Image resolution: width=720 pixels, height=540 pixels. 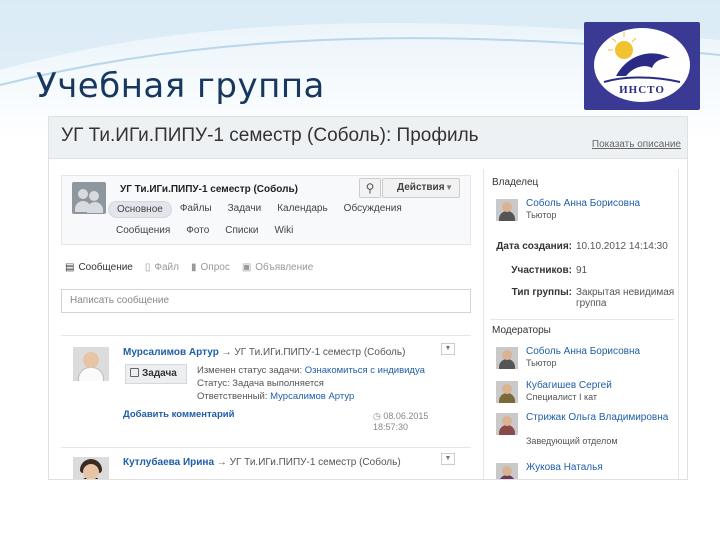 What do you see at coordinates (284, 267) in the screenshot?
I see `tab-label: Объявление` at bounding box center [284, 267].